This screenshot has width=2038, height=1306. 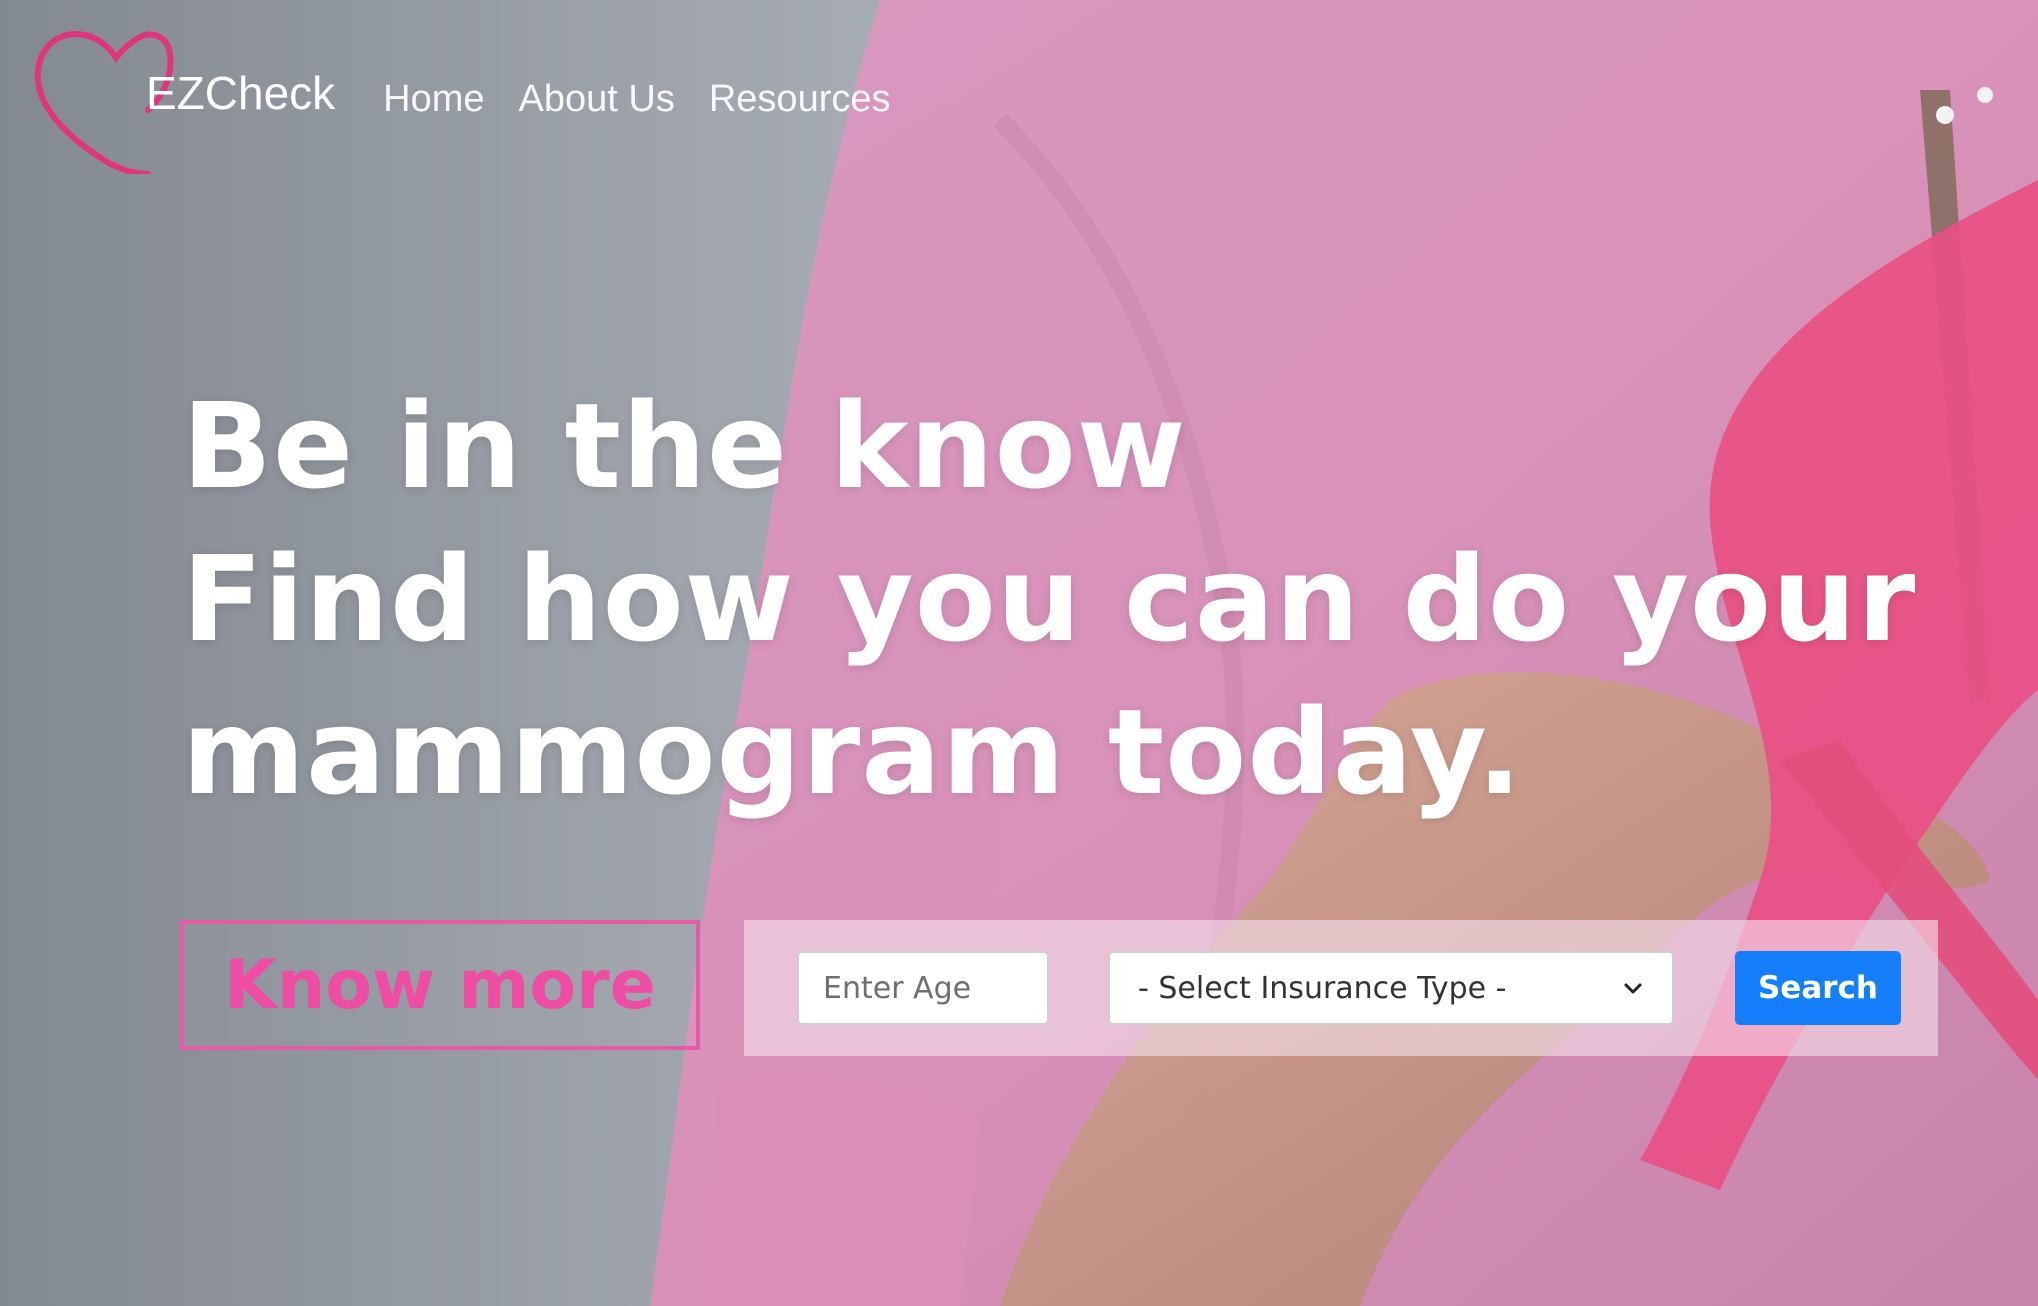 I want to click on brand-name: EZCheck, so click(x=241, y=93).